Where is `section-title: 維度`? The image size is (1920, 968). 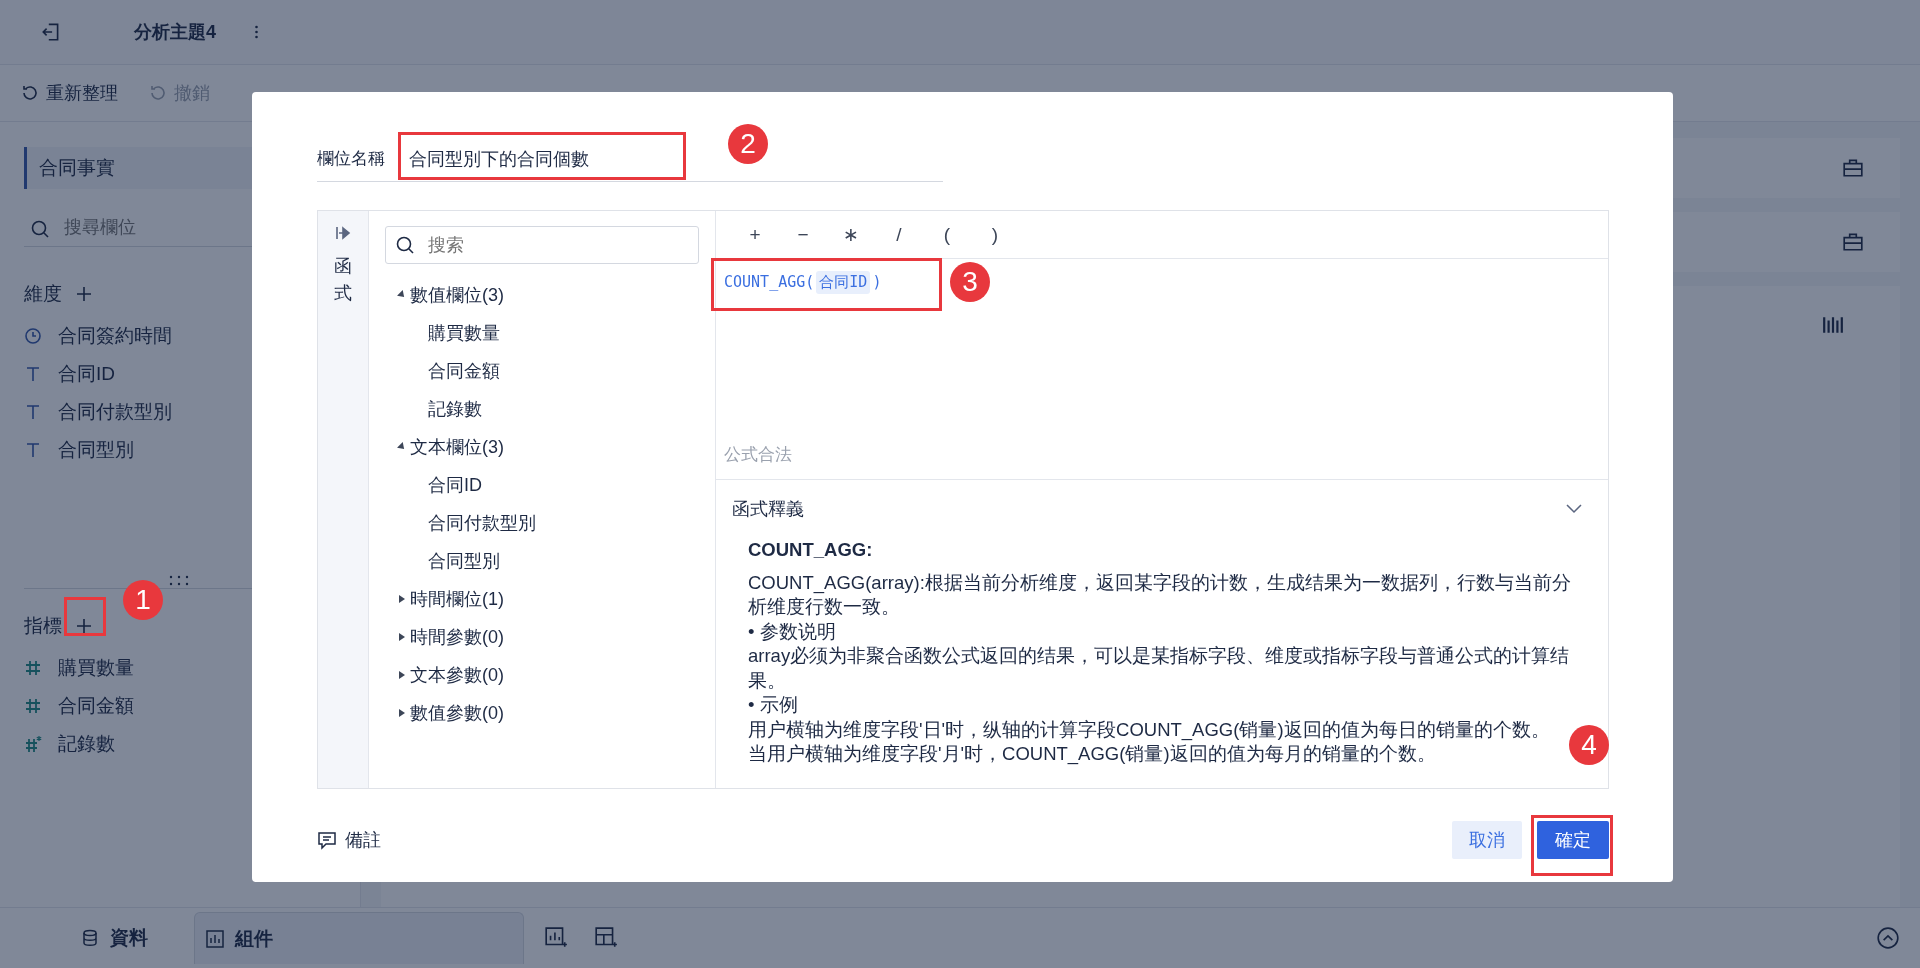
section-title: 維度 is located at coordinates (43, 294).